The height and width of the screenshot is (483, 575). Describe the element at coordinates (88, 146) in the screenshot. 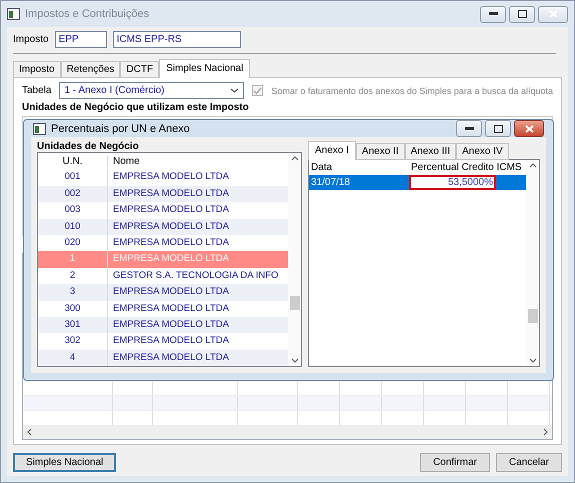

I see `group-title: Unidades de Negócio` at that location.